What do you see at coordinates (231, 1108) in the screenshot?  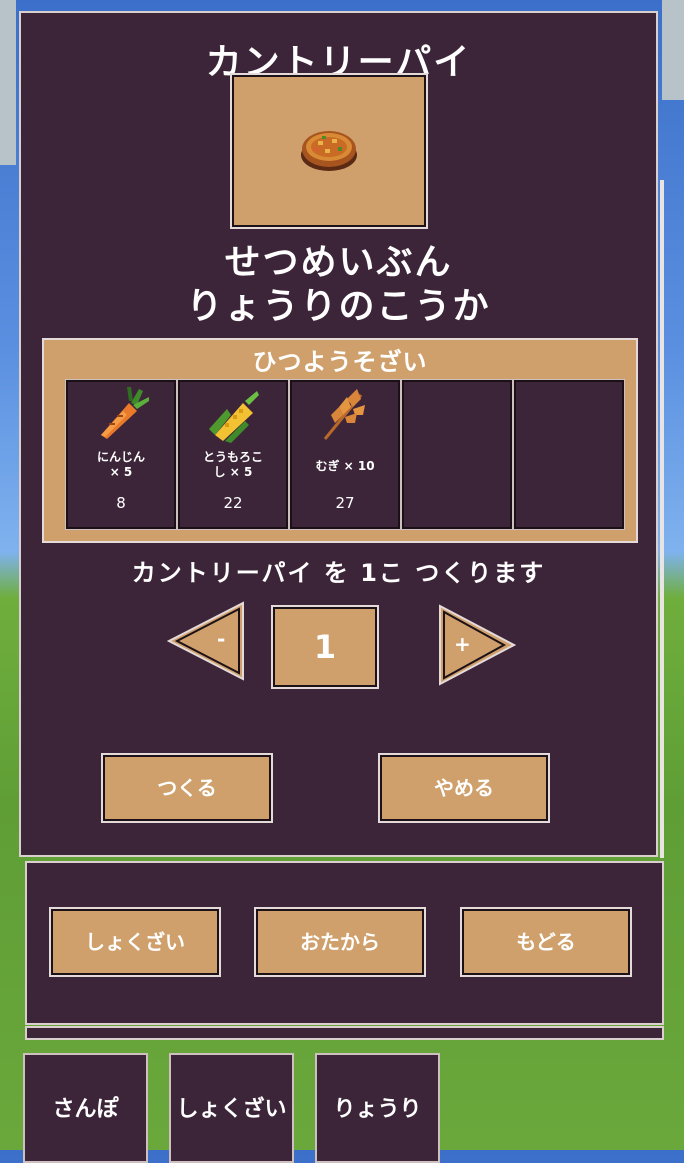 I see `tab-ingredients: しょくざい` at bounding box center [231, 1108].